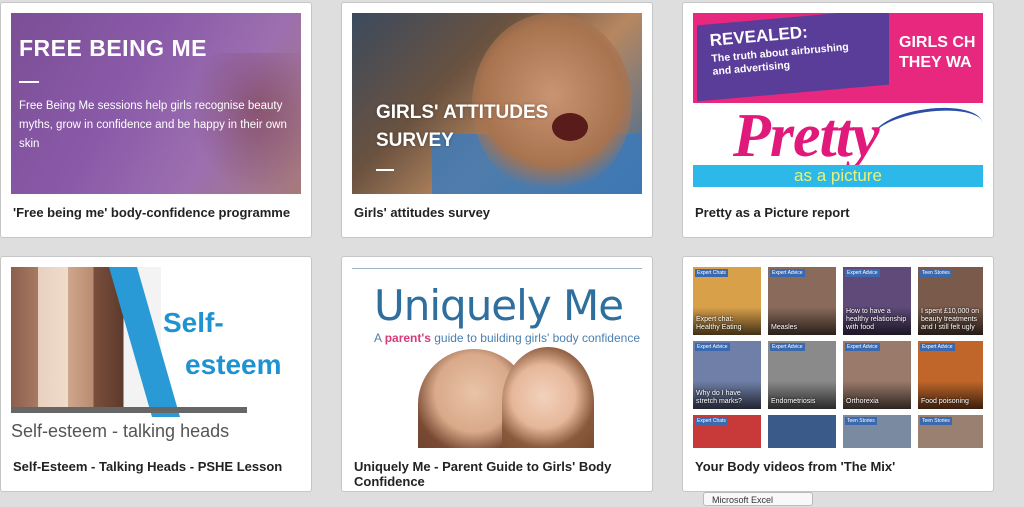 The width and height of the screenshot is (1024, 507). What do you see at coordinates (462, 127) in the screenshot?
I see `thumbnail-title: GIRLS' ATTITUDES SURVEY` at bounding box center [462, 127].